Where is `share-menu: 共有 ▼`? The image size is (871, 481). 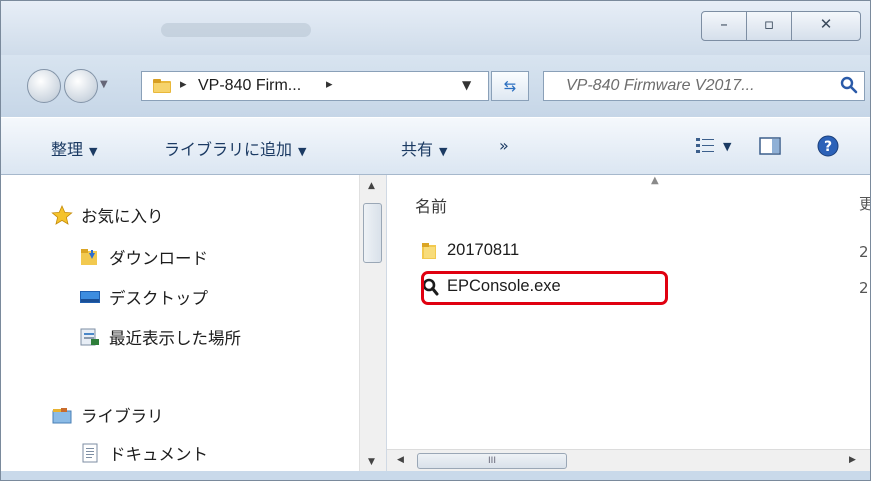
share-menu: 共有 ▼ is located at coordinates (424, 148).